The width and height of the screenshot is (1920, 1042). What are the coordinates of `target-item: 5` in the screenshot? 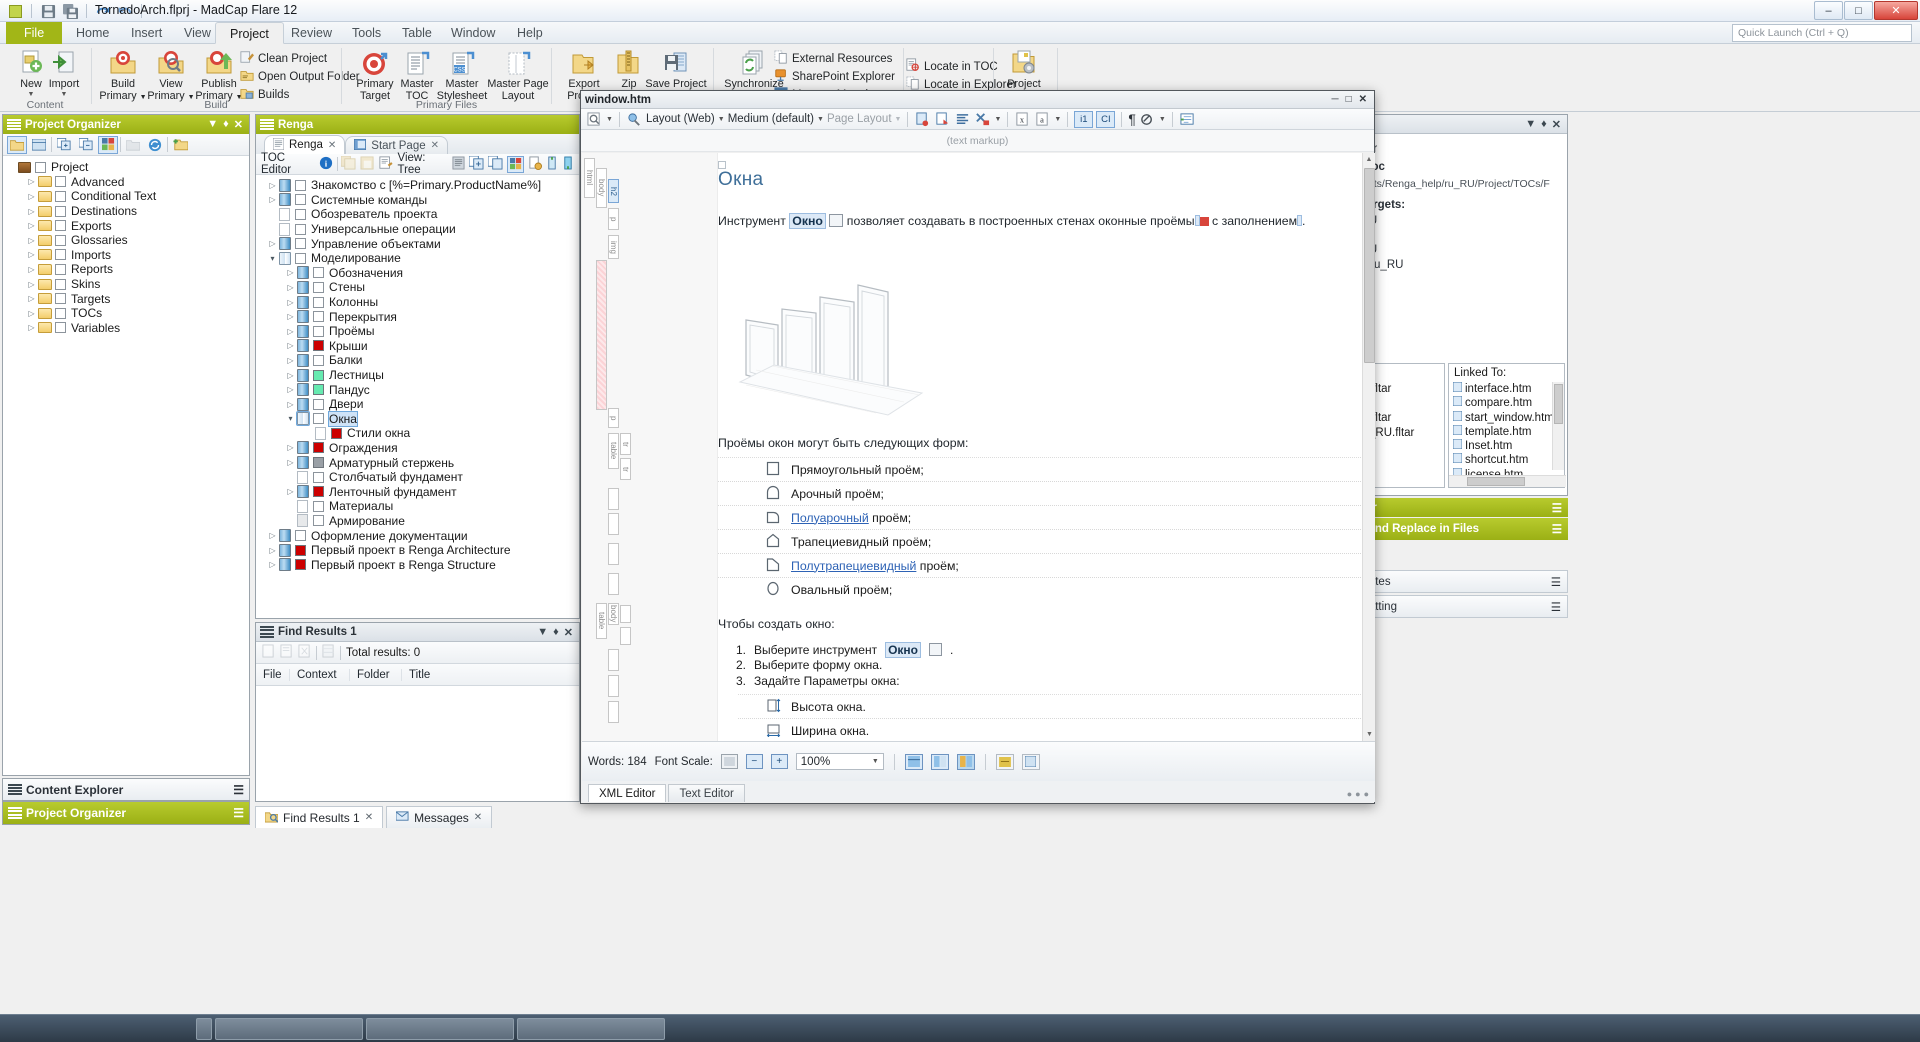 It's located at (1451, 236).